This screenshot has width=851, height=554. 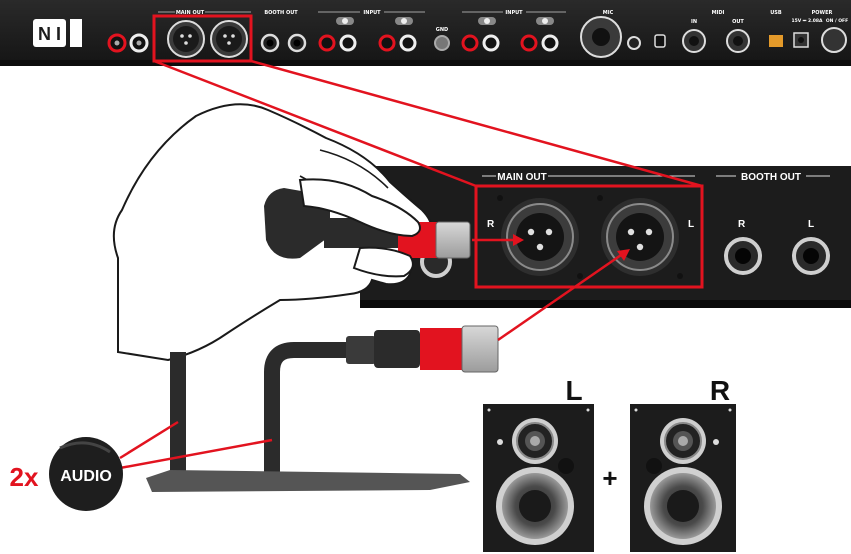 What do you see at coordinates (718, 13) in the screenshot?
I see `top-midi-label: MIDI` at bounding box center [718, 13].